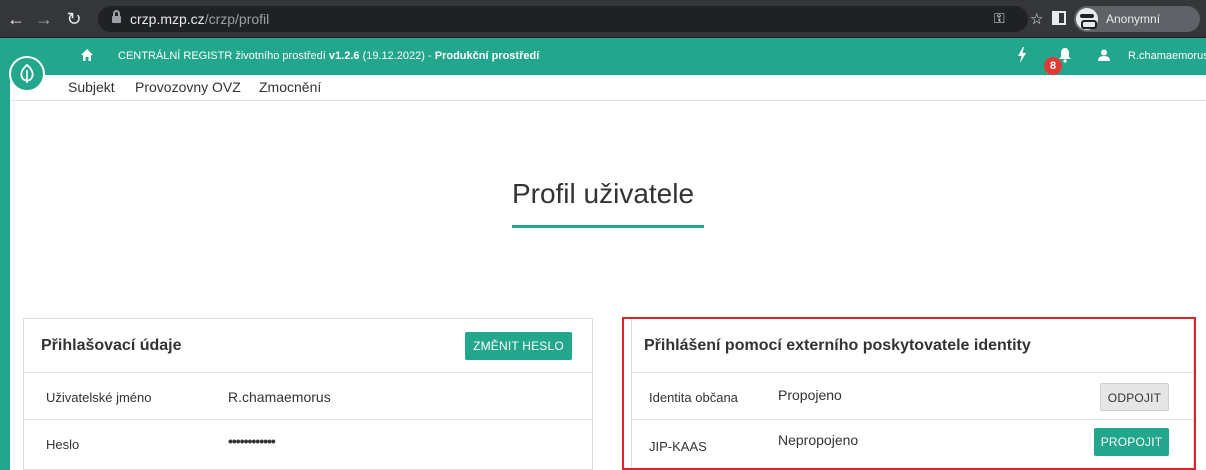 The width and height of the screenshot is (1206, 470). Describe the element at coordinates (91, 87) in the screenshot. I see `subnav-item-subjekt: Subjekt` at that location.